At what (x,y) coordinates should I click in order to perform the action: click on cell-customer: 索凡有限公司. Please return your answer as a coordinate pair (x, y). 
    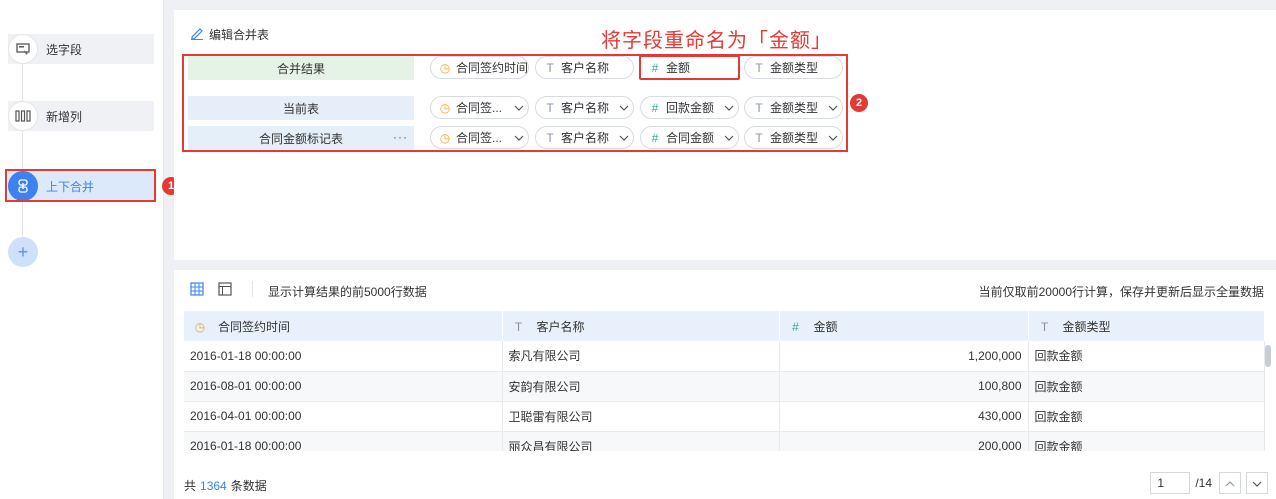
    Looking at the image, I should click on (641, 356).